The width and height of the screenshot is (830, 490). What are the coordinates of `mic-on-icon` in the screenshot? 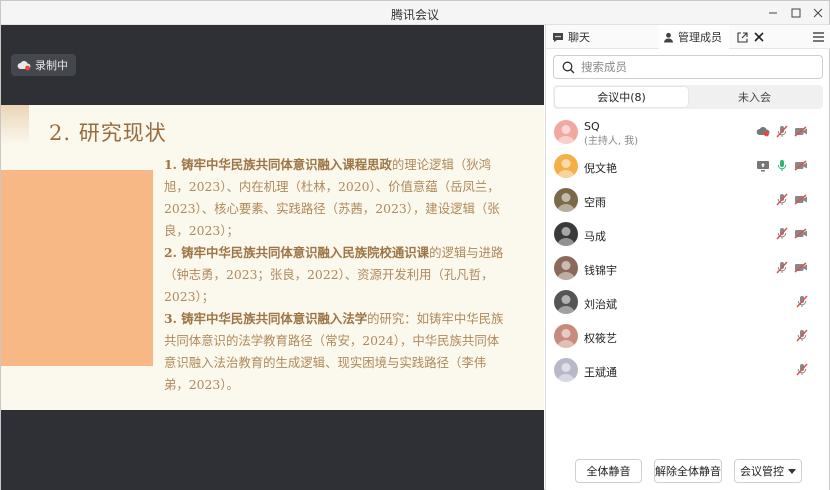 It's located at (782, 165).